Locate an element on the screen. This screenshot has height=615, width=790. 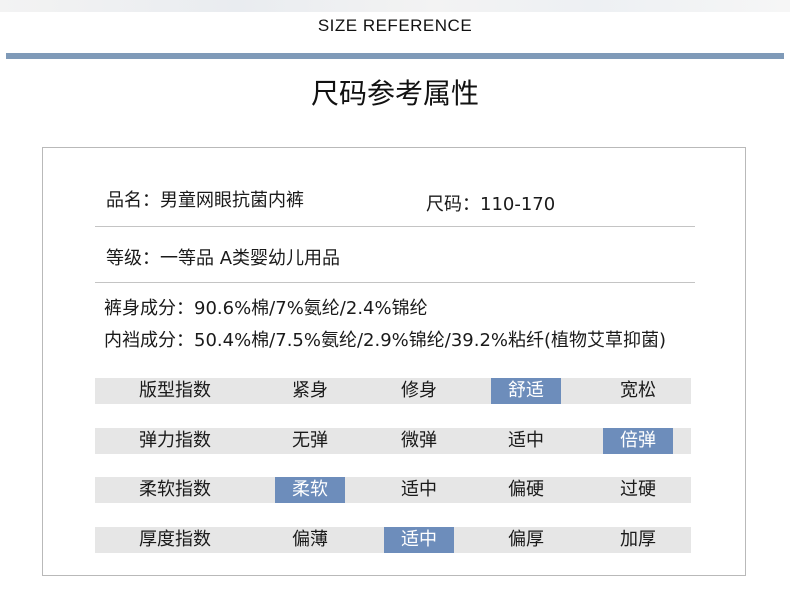
softness-index-label: 柔软指数 is located at coordinates (175, 489).